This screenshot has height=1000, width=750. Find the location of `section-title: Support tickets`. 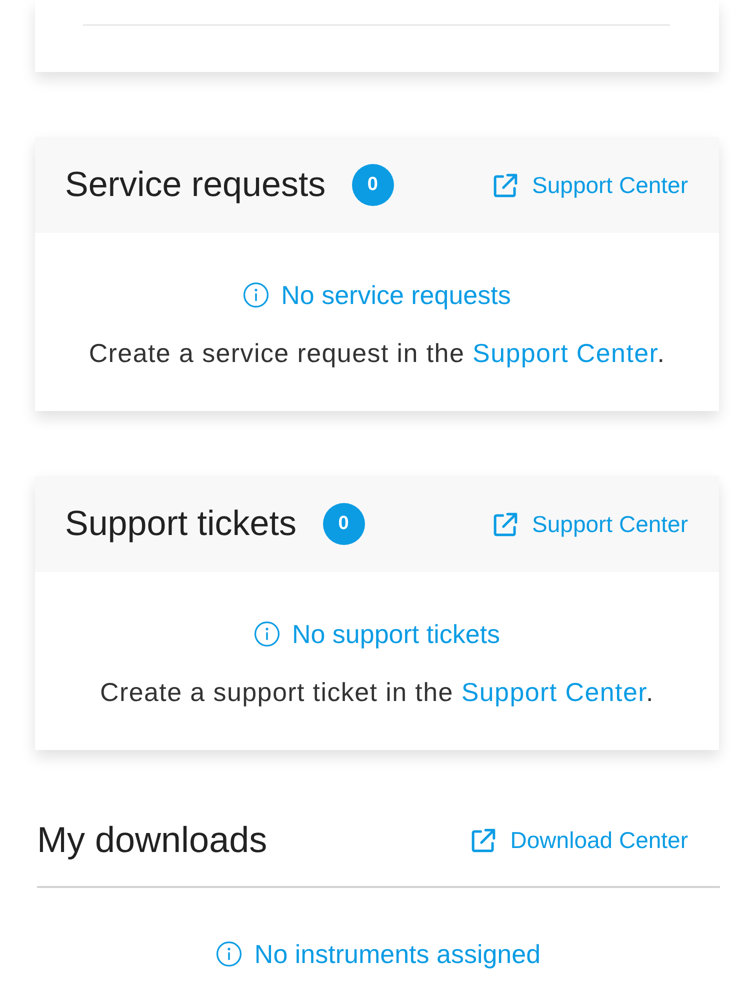

section-title: Support tickets is located at coordinates (180, 524).